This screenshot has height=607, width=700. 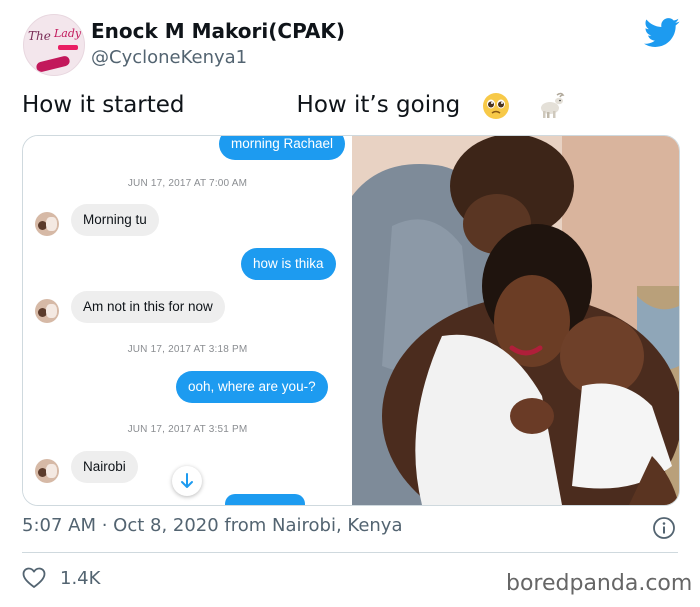 I want to click on chat-timestamp: JUN 17, 2017 AT 7:00 AM, so click(x=187, y=183).